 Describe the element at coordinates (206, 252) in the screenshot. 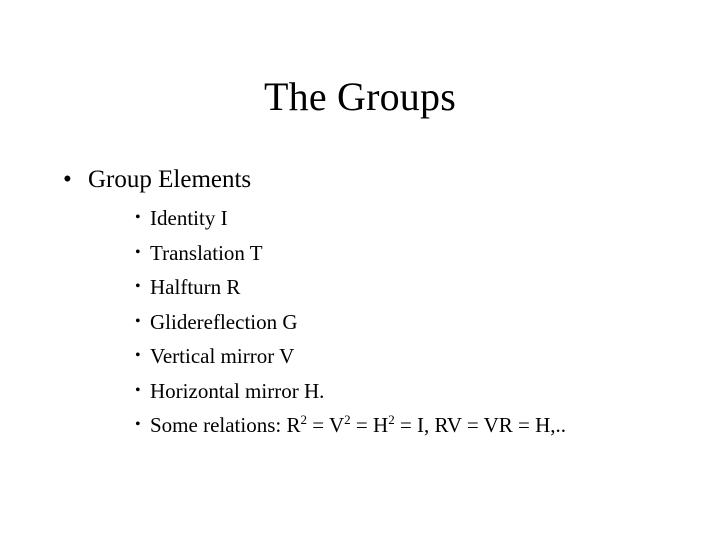

I see `list-item-label: Translation T` at that location.